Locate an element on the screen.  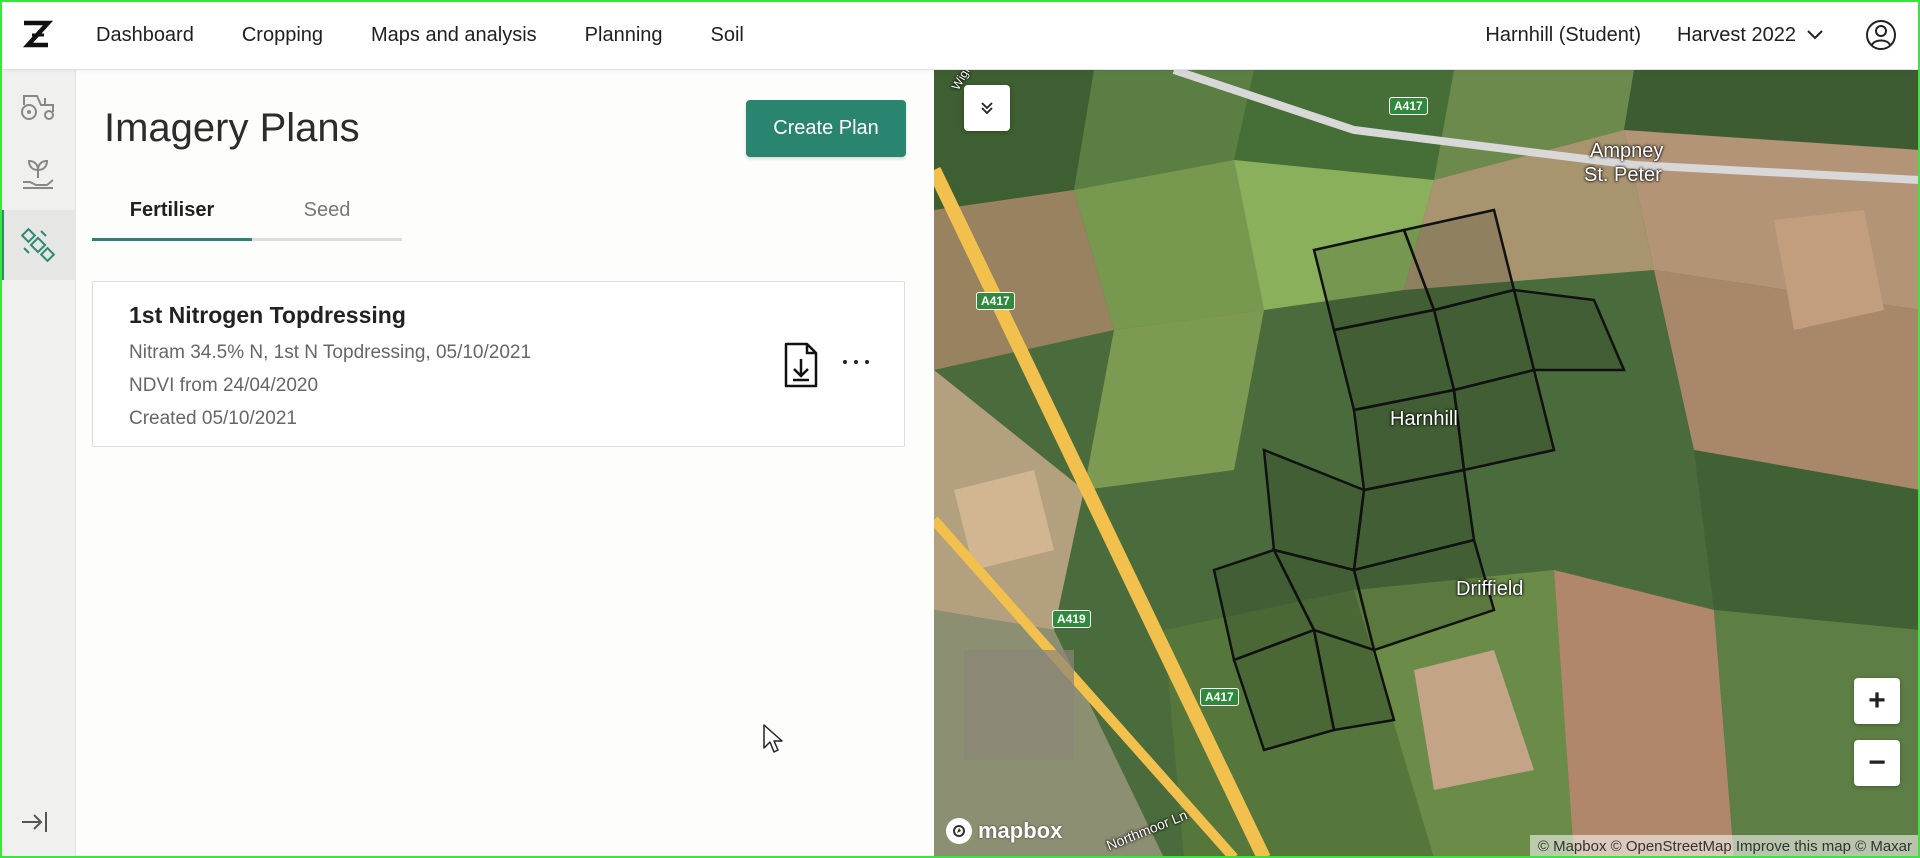
road-shield-a417-west: A417 is located at coordinates (995, 301).